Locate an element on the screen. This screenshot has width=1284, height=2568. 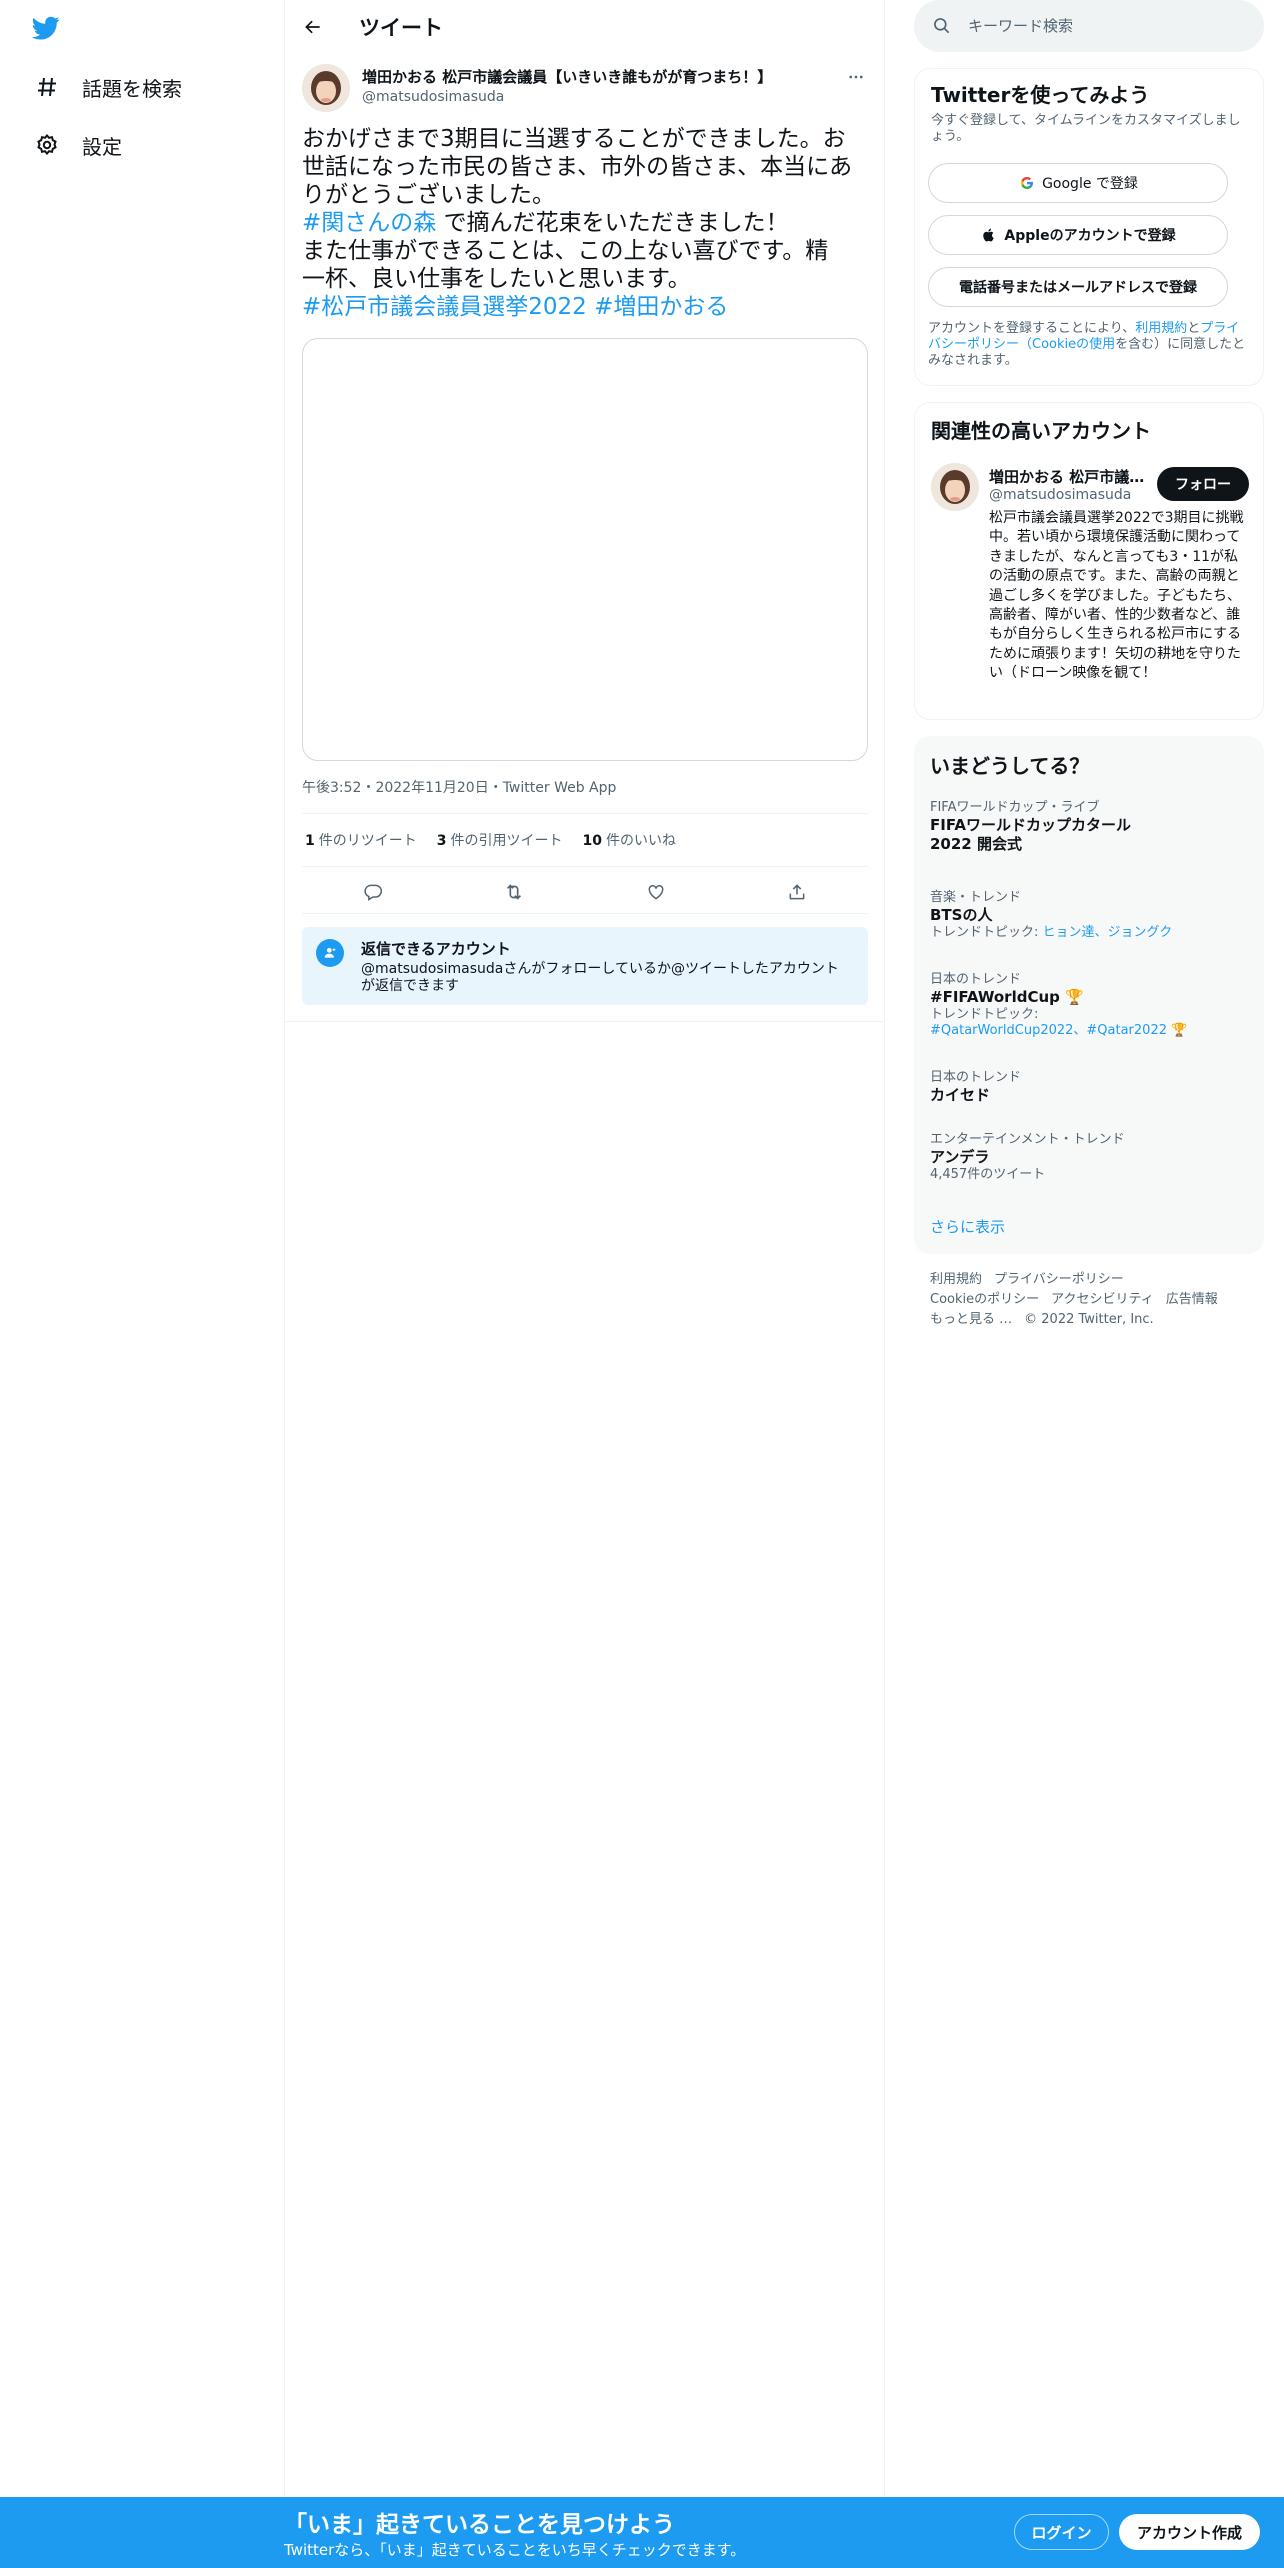
phone-email-signup-button: 電話番号またはメールアドレスで登録 is located at coordinates (1078, 287).